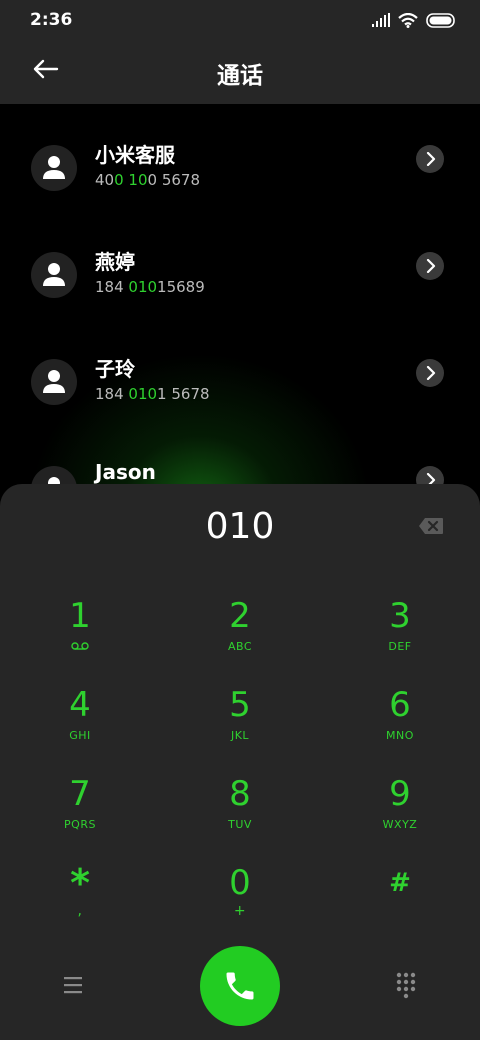 This screenshot has width=480, height=1040. Describe the element at coordinates (400, 616) in the screenshot. I see `key-digit: 3` at that location.